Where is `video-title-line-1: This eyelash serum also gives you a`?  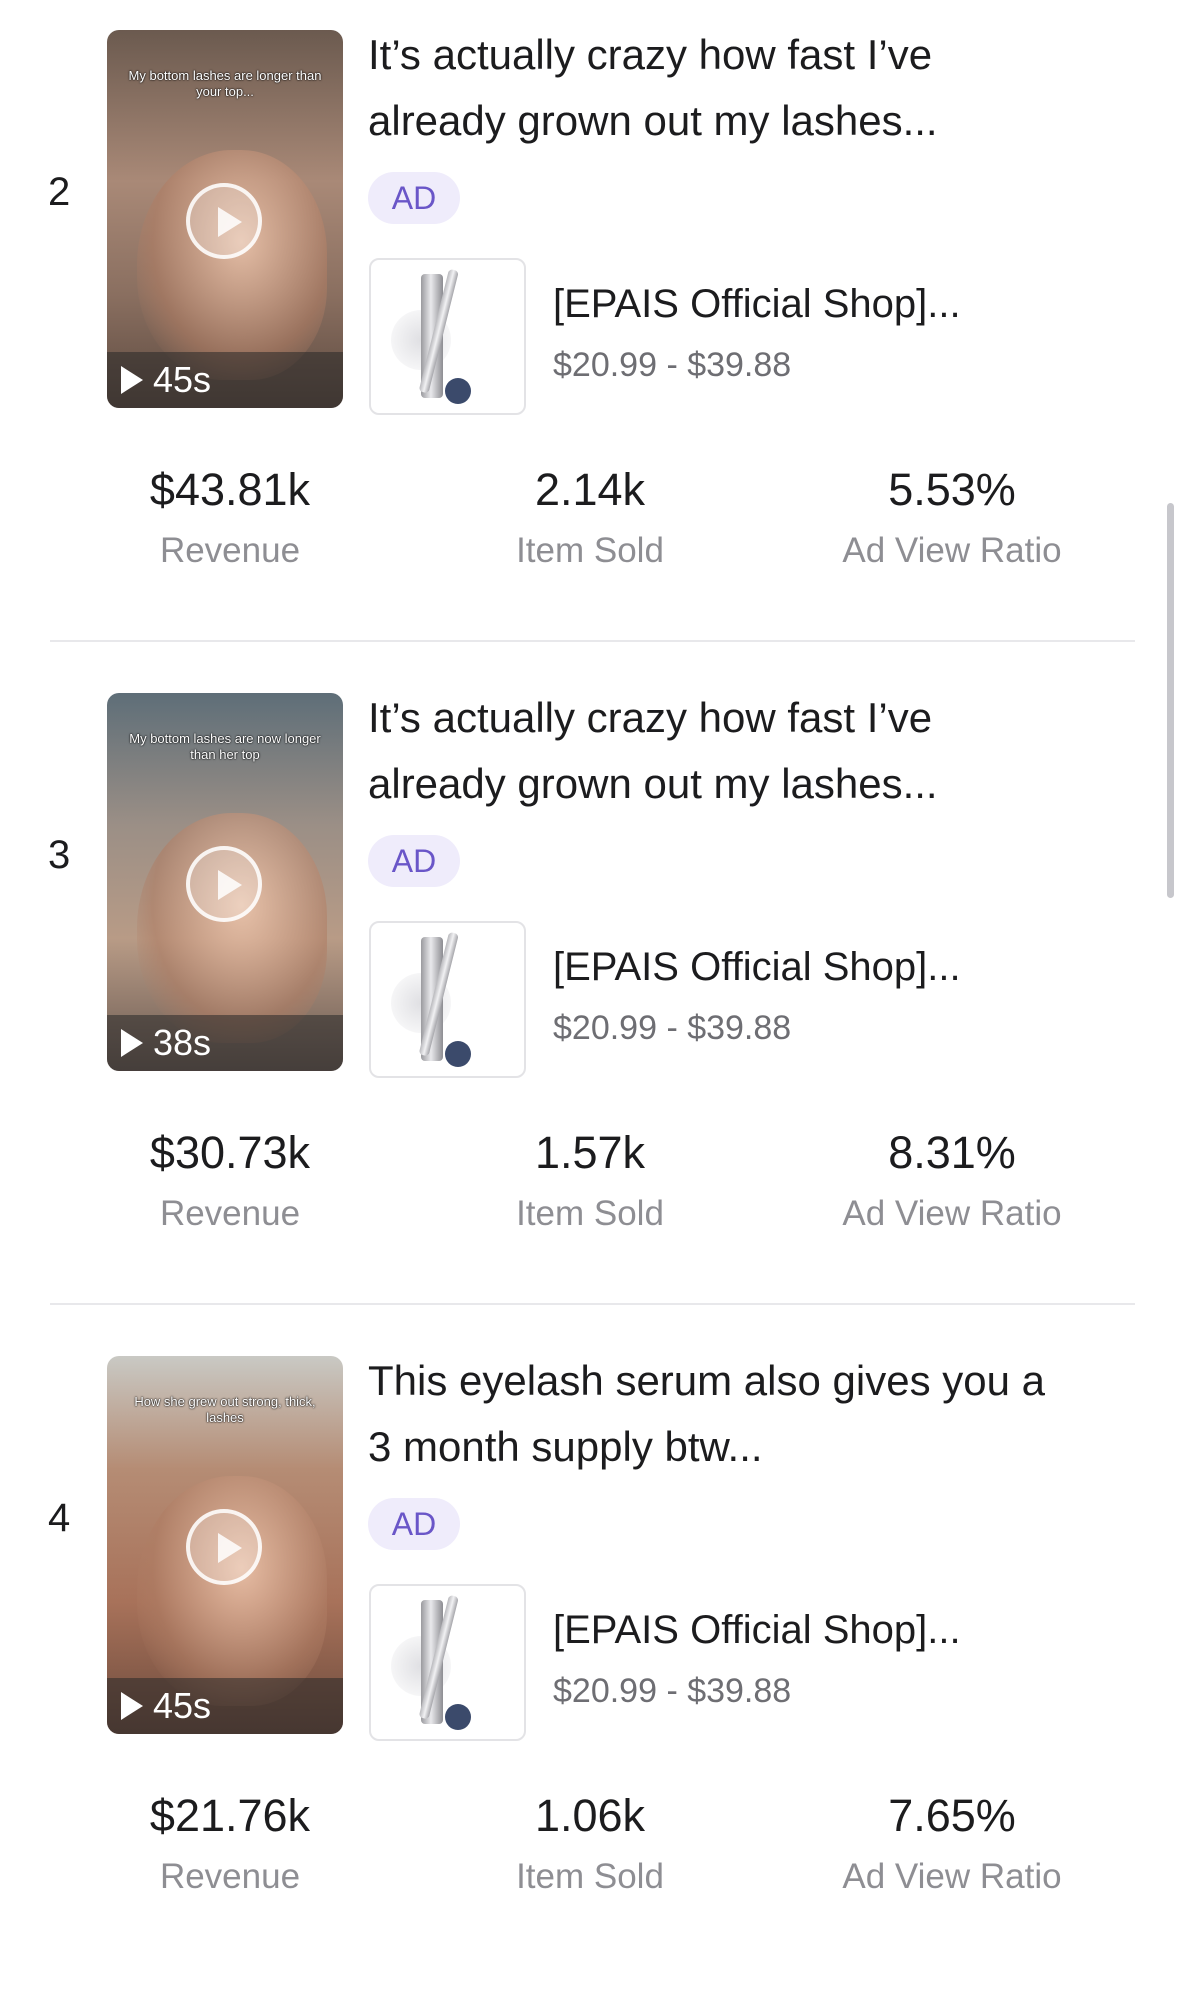
video-title-line-1: This eyelash serum also gives you a is located at coordinates (706, 1380).